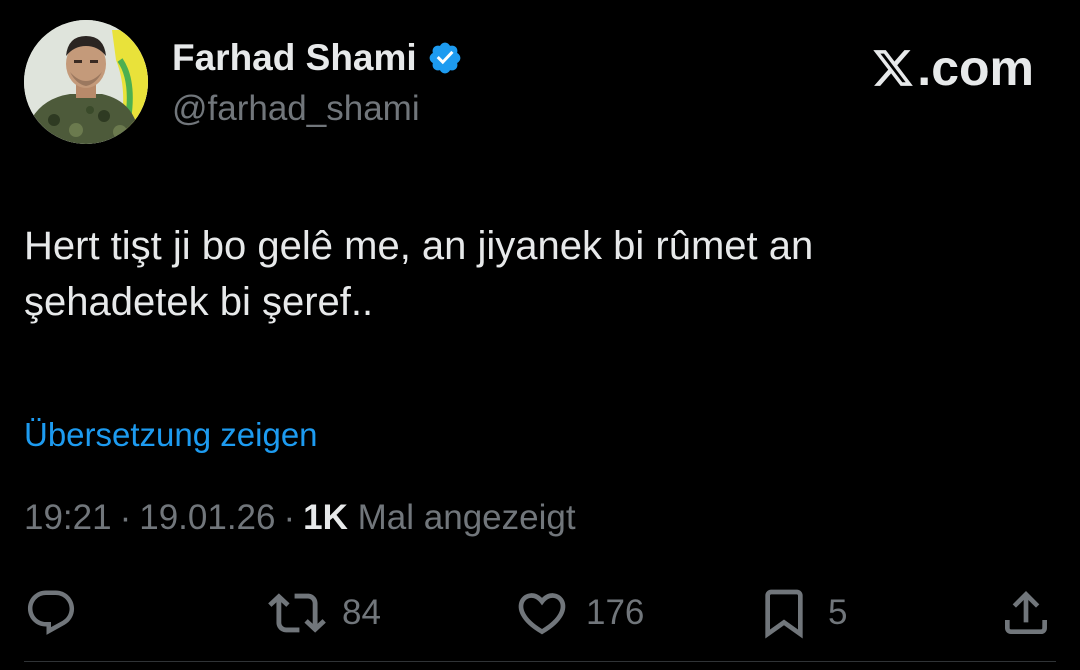  Describe the element at coordinates (296, 109) in the screenshot. I see `author-handle: @farhad_shami` at that location.